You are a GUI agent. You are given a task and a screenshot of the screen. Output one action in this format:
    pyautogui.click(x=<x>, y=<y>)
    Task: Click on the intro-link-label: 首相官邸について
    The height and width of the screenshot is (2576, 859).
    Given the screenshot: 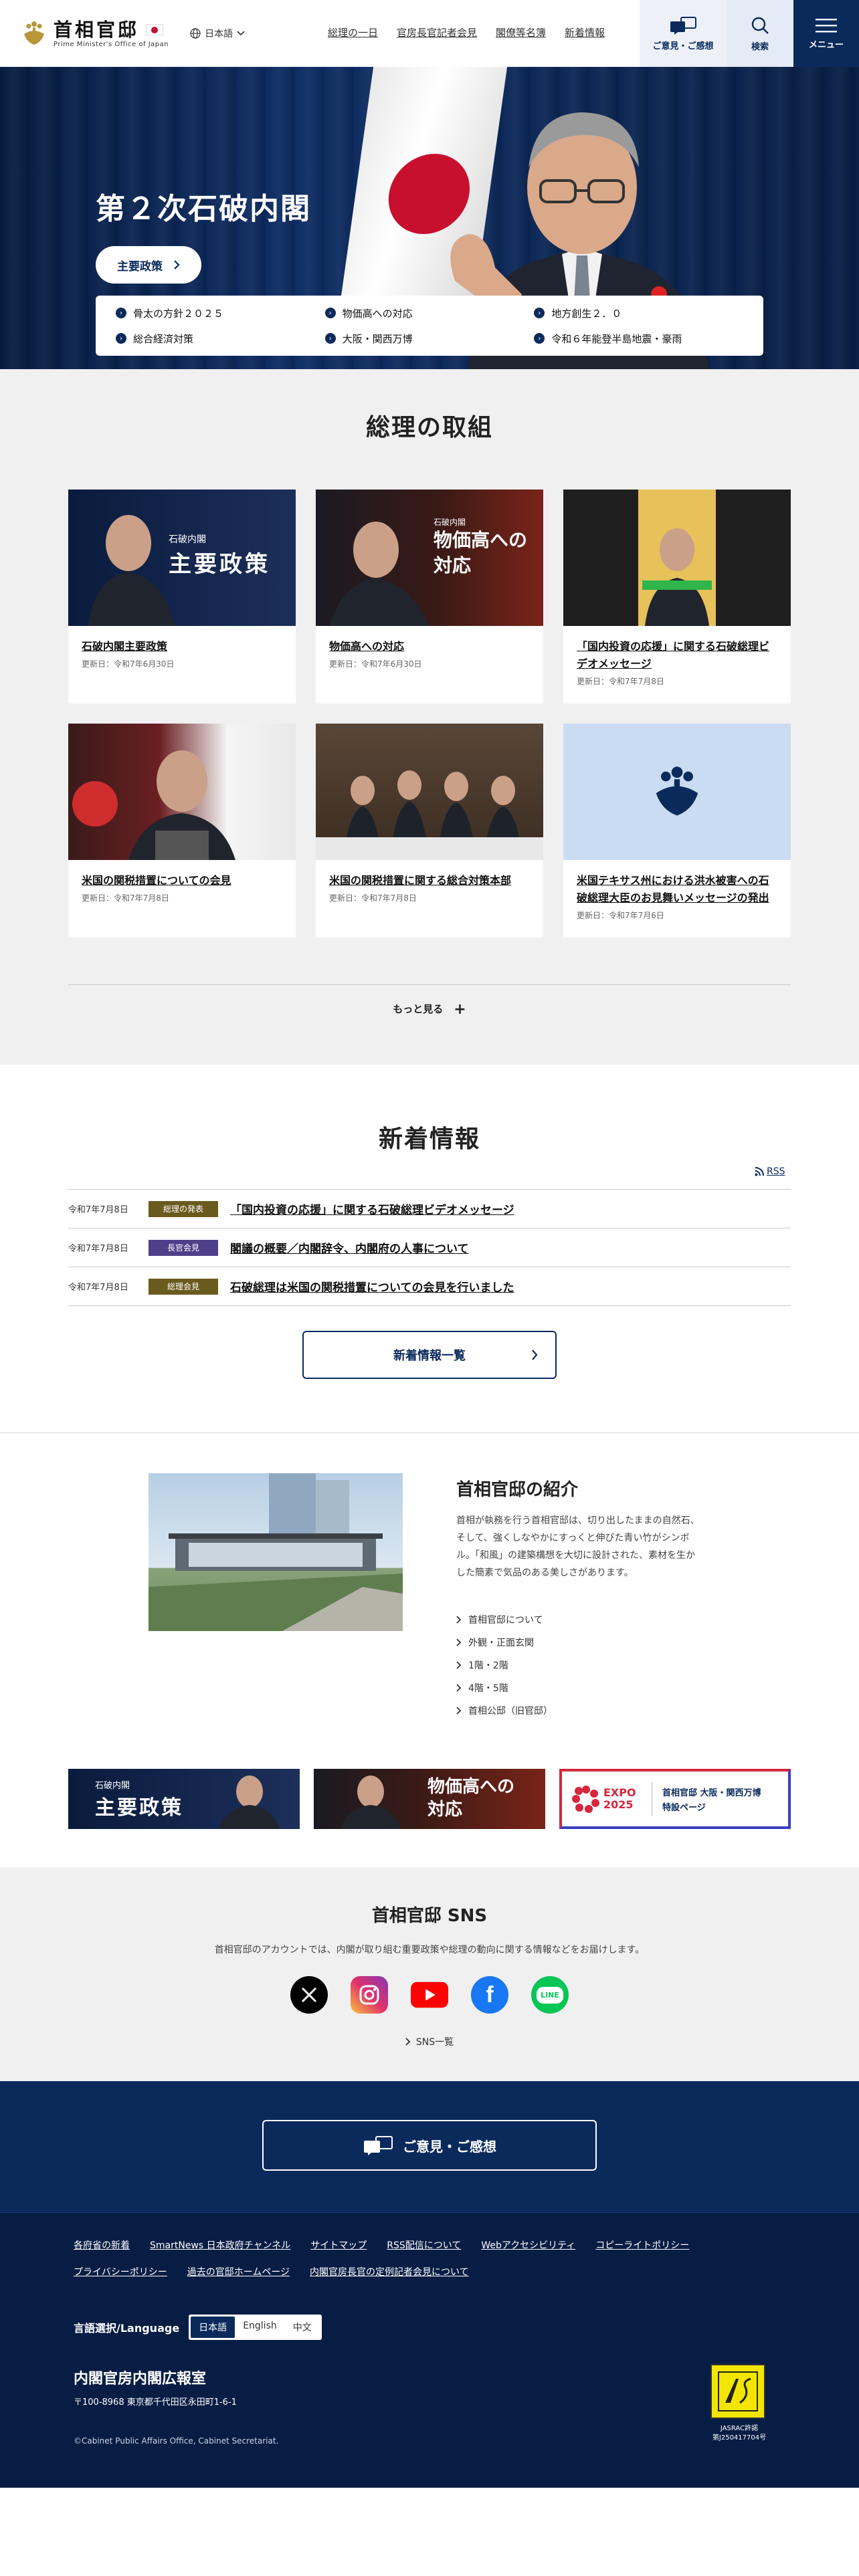 What is the action you would take?
    pyautogui.click(x=505, y=1621)
    